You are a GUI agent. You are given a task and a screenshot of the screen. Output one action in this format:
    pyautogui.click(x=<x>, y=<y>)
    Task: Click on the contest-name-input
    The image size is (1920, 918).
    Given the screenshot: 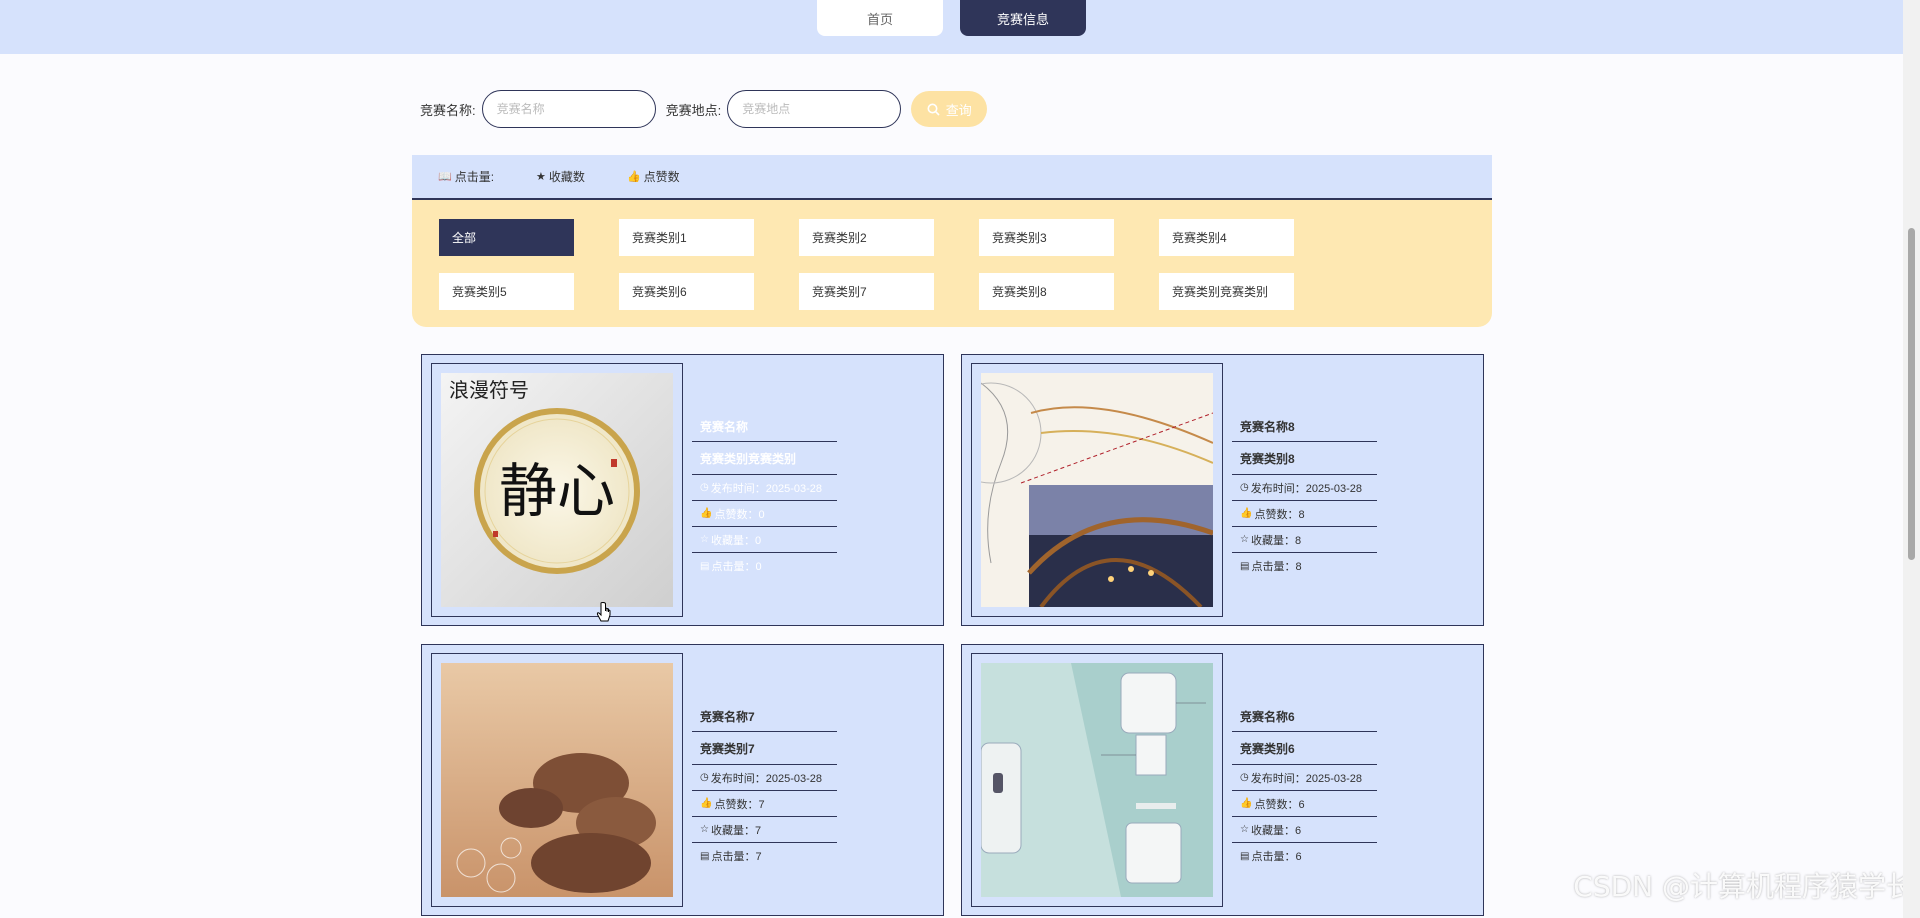 What is the action you would take?
    pyautogui.click(x=568, y=109)
    